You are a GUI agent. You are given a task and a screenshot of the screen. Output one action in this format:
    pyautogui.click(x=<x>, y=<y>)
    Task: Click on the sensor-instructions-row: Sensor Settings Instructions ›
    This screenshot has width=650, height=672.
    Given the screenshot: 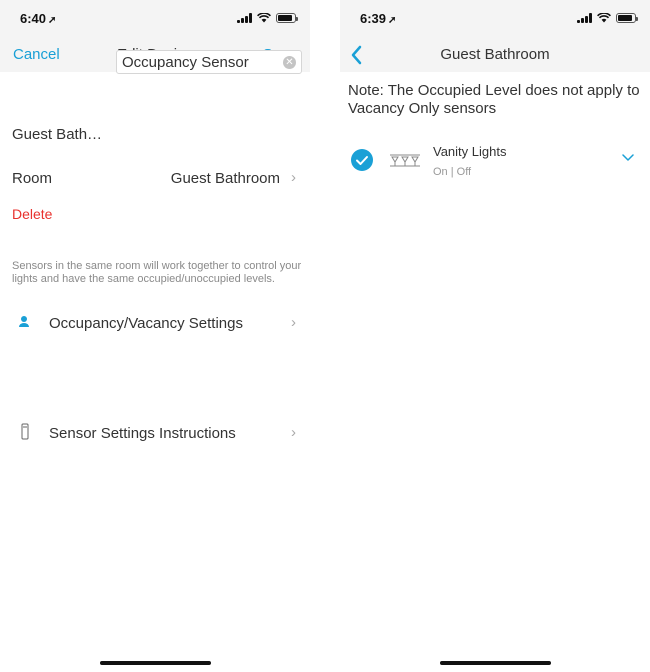 What is the action you would take?
    pyautogui.click(x=155, y=433)
    